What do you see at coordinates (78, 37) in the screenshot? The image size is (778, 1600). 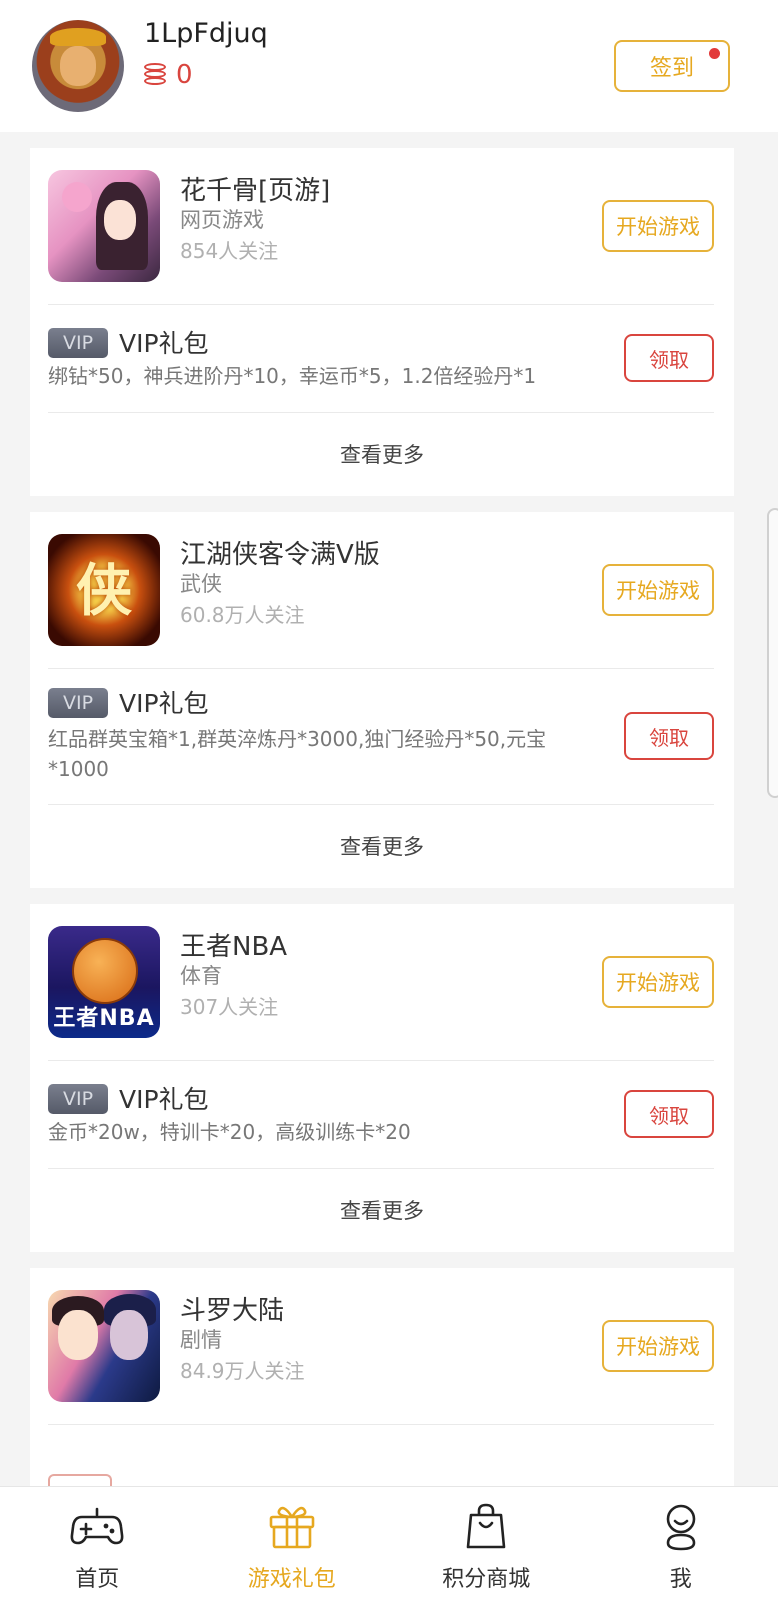 I see `avatar-crown` at bounding box center [78, 37].